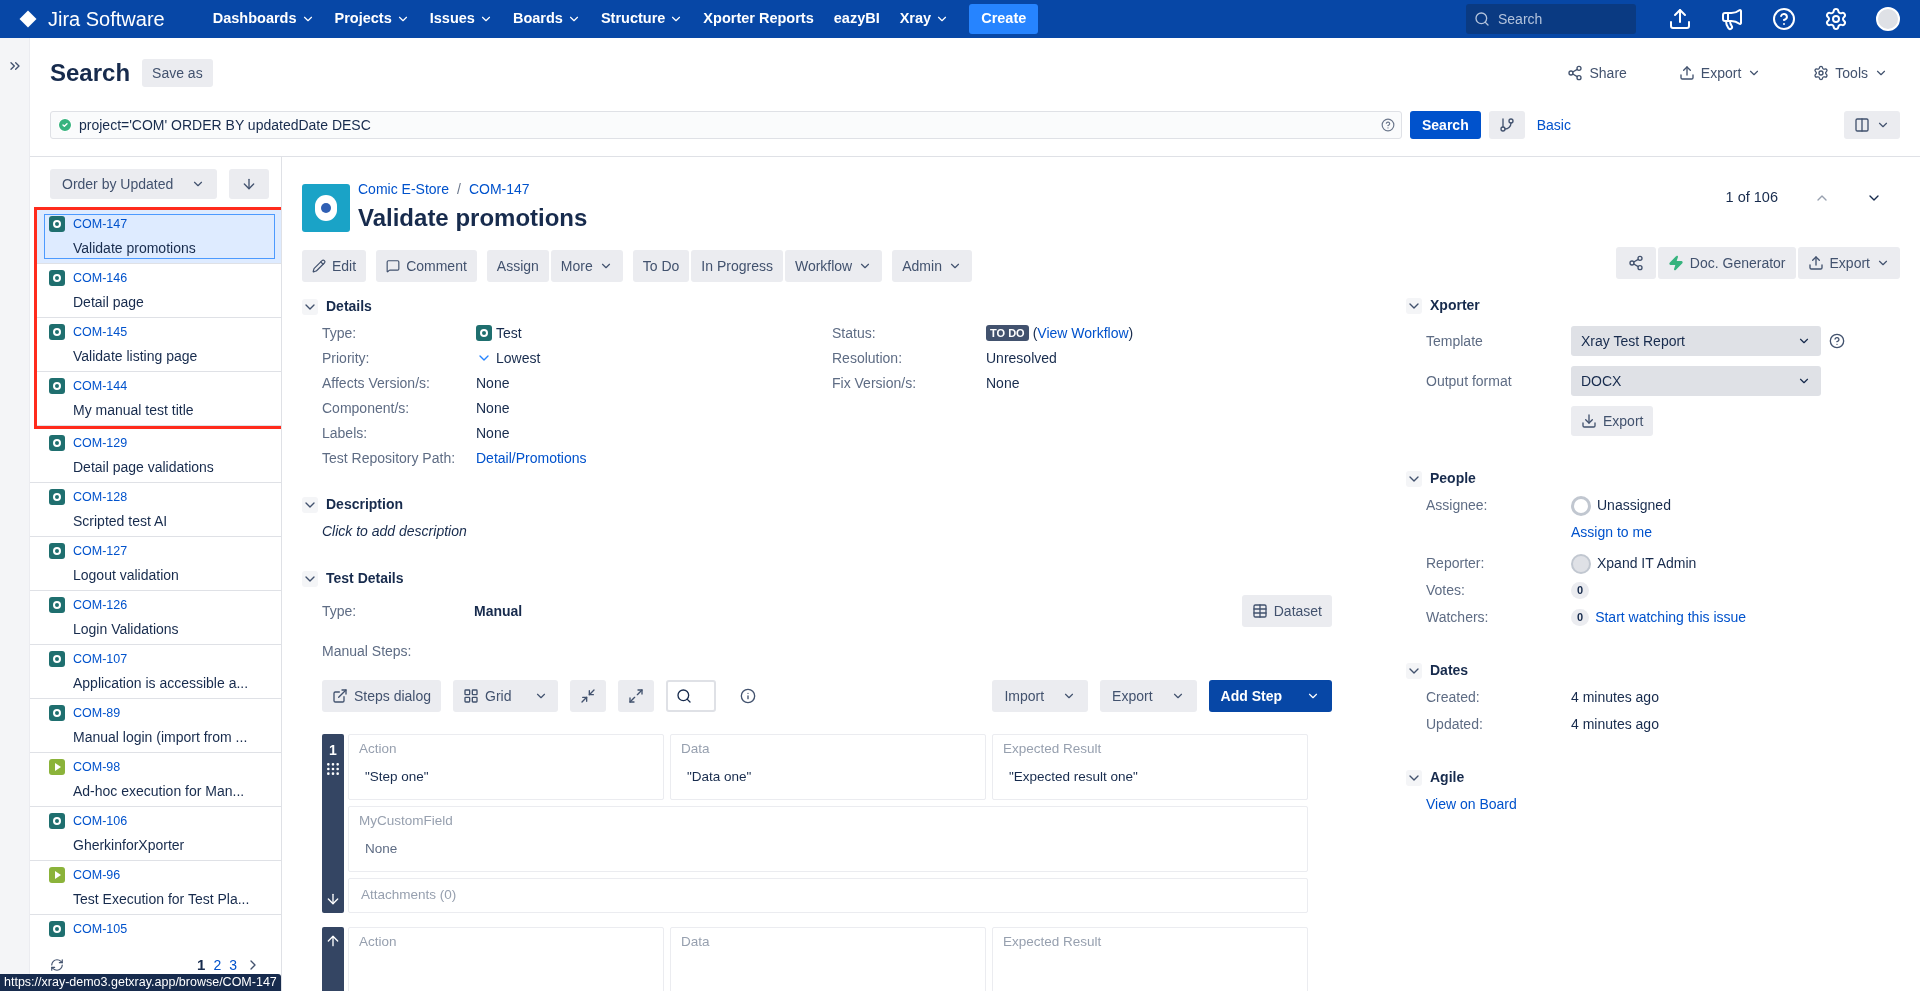  I want to click on order-dropdown: Order by Updated, so click(134, 184).